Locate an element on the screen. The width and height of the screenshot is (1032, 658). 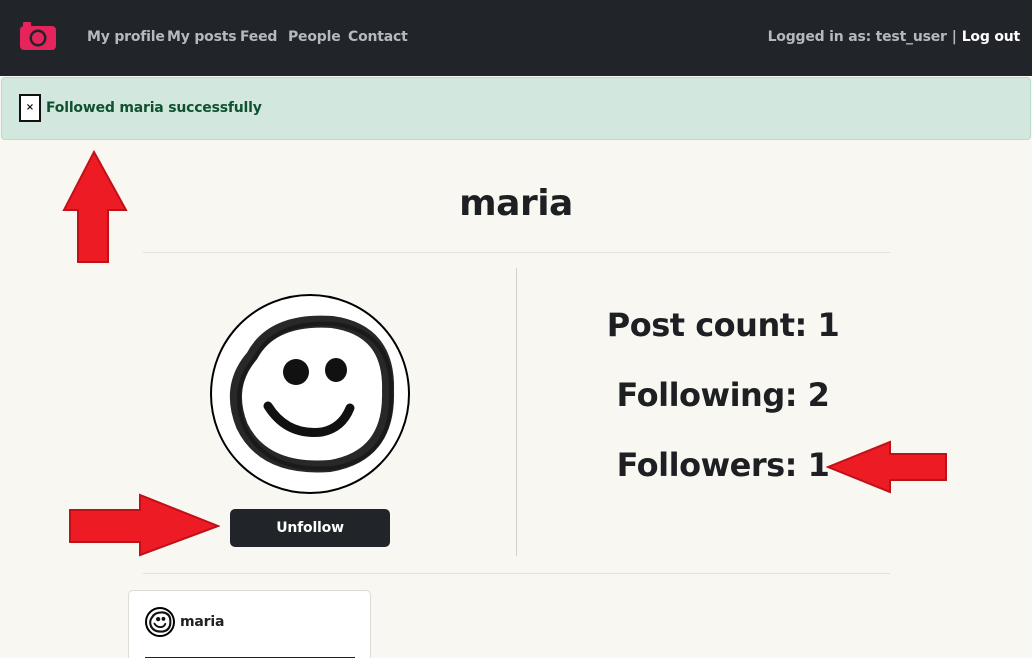
nav-my-profile: My profile is located at coordinates (126, 37).